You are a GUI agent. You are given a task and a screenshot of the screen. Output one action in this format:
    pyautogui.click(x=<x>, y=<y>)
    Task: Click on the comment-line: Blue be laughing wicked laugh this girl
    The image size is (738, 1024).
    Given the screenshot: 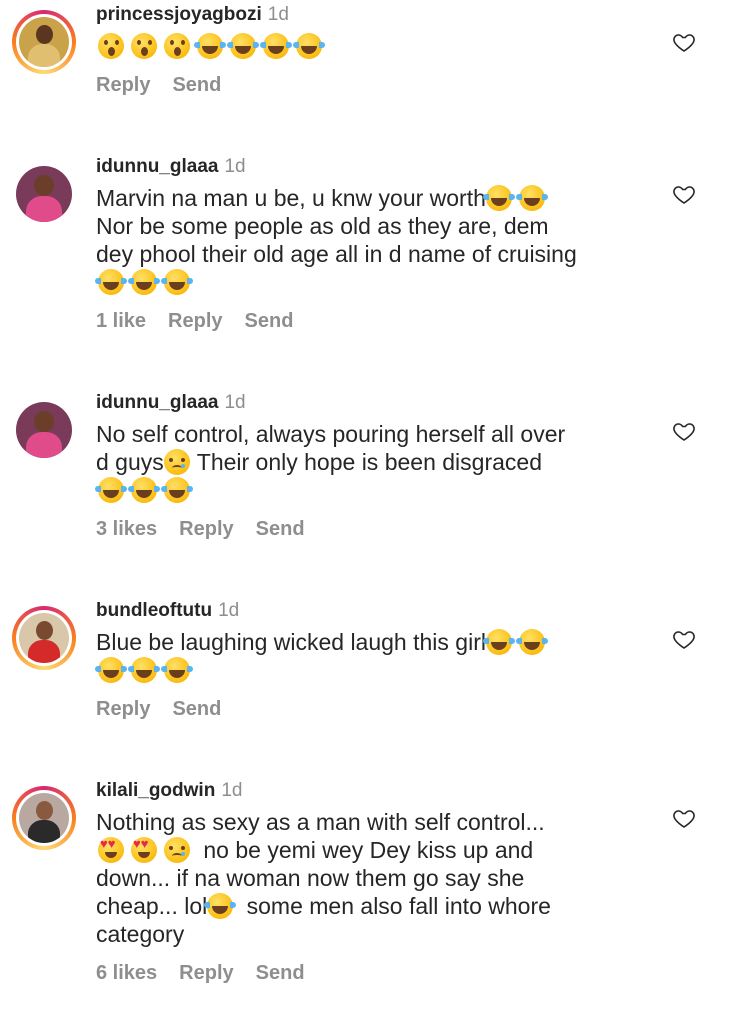 What is the action you would take?
    pyautogui.click(x=376, y=642)
    